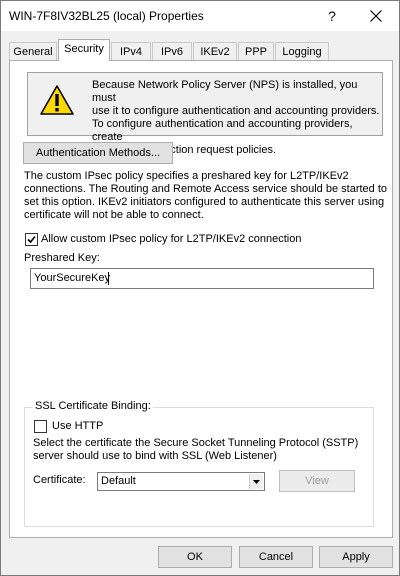  Describe the element at coordinates (302, 51) in the screenshot. I see `tab-logging: Logging` at that location.